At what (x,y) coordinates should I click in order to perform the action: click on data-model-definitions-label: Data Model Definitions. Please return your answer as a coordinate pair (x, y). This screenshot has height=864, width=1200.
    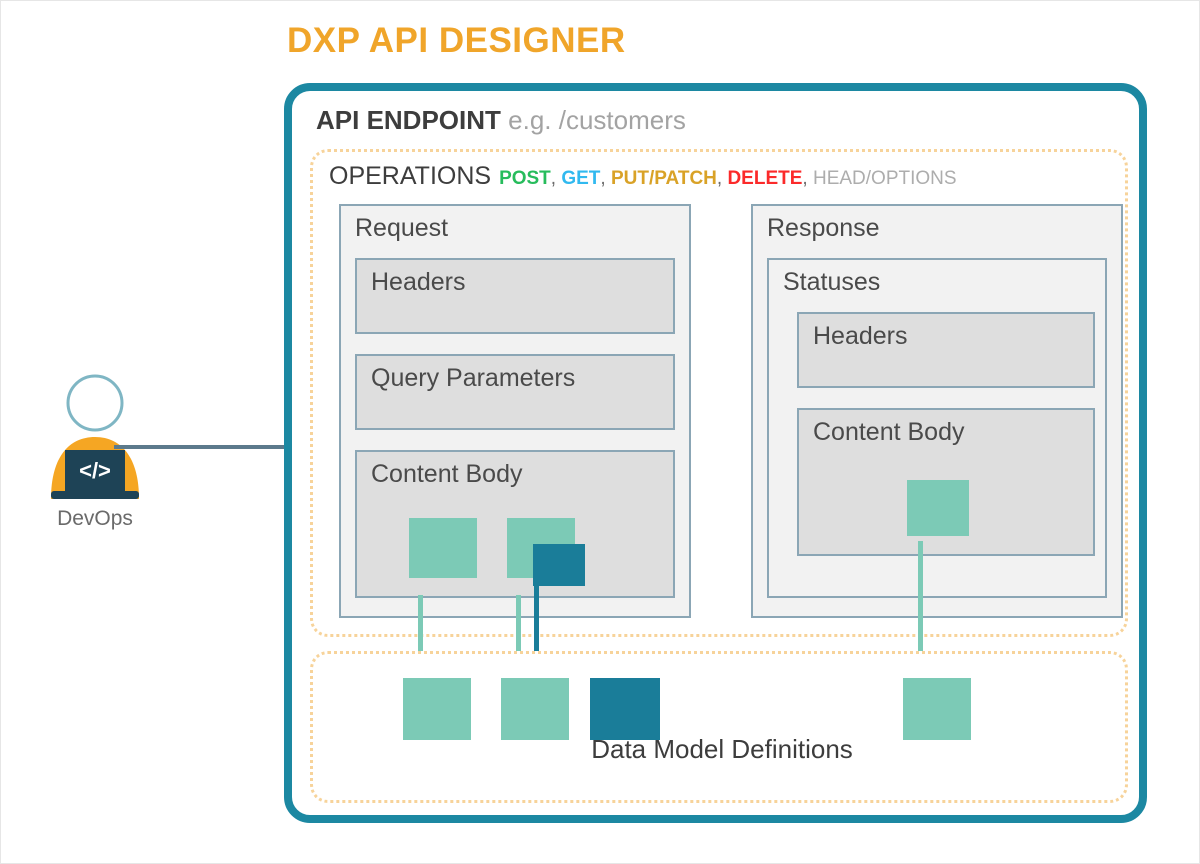
    Looking at the image, I should click on (722, 749).